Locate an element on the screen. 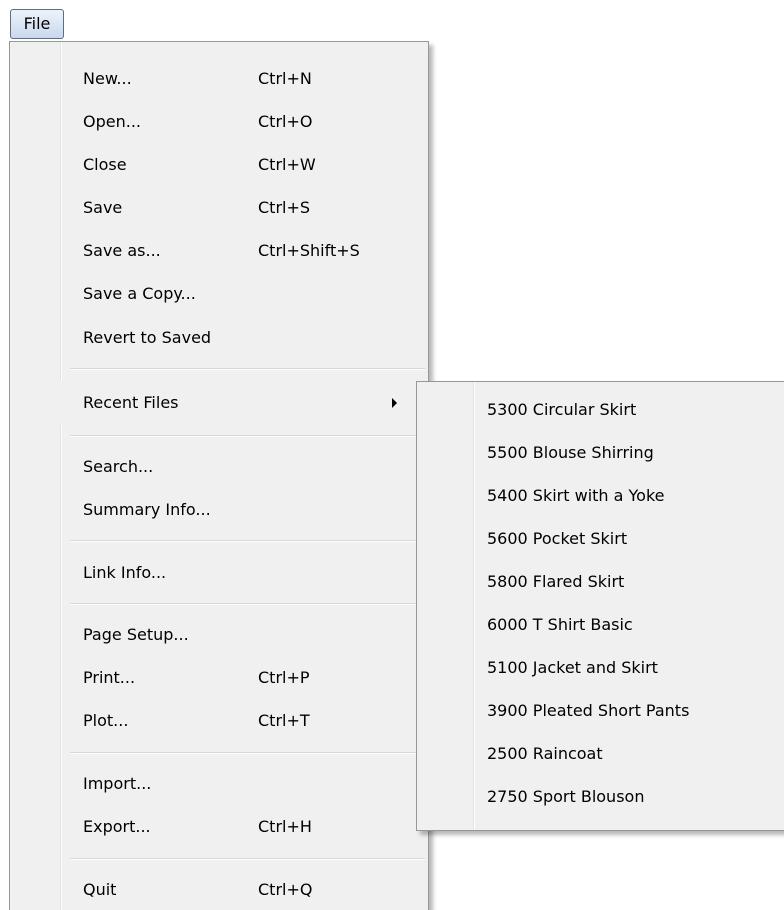  recent-file-item: 3900 Pleated Short Pants is located at coordinates (601, 711).